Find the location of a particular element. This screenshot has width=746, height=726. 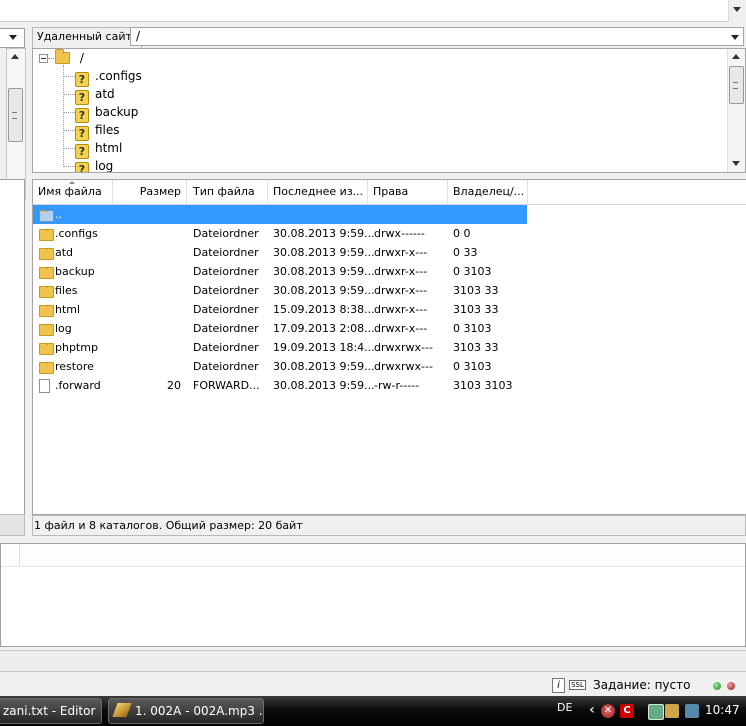

cell-owner: 3103 3103 is located at coordinates (483, 385).